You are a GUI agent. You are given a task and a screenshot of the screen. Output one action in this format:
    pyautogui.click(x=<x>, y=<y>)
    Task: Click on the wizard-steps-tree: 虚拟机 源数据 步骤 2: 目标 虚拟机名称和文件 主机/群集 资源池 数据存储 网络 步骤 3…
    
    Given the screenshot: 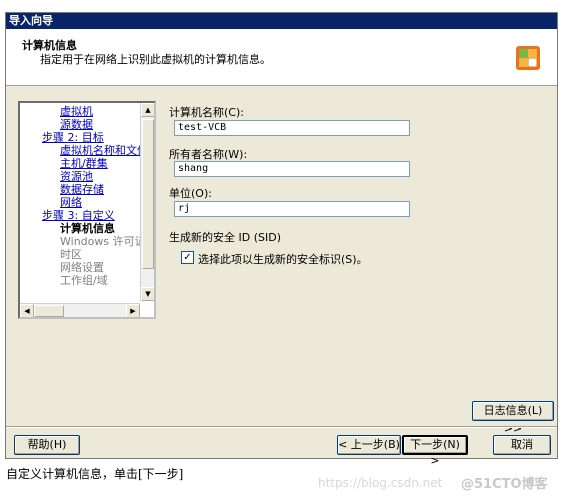 What is the action you would take?
    pyautogui.click(x=87, y=210)
    